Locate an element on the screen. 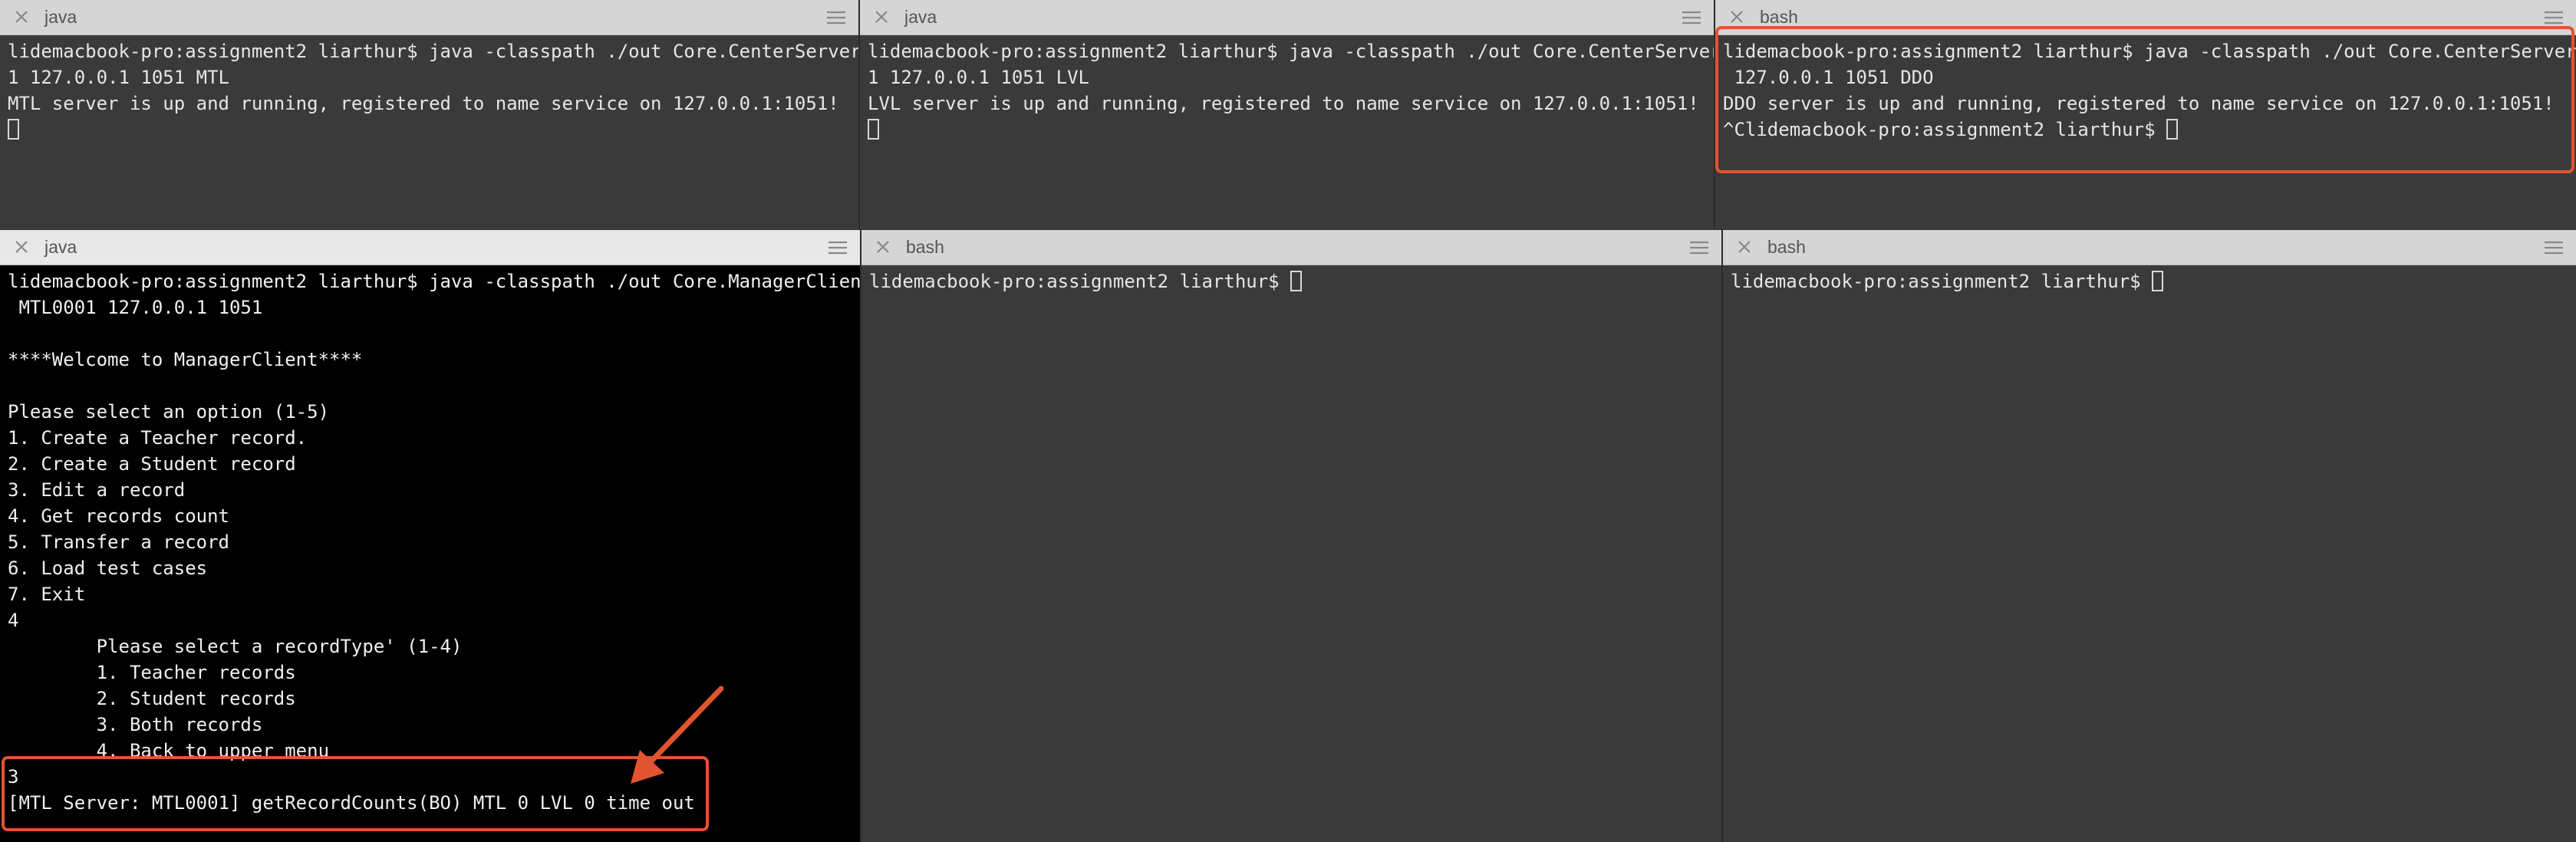 The height and width of the screenshot is (842, 2576). terminal-line: 1 127.0.0.1 1051 MTL is located at coordinates (118, 77).